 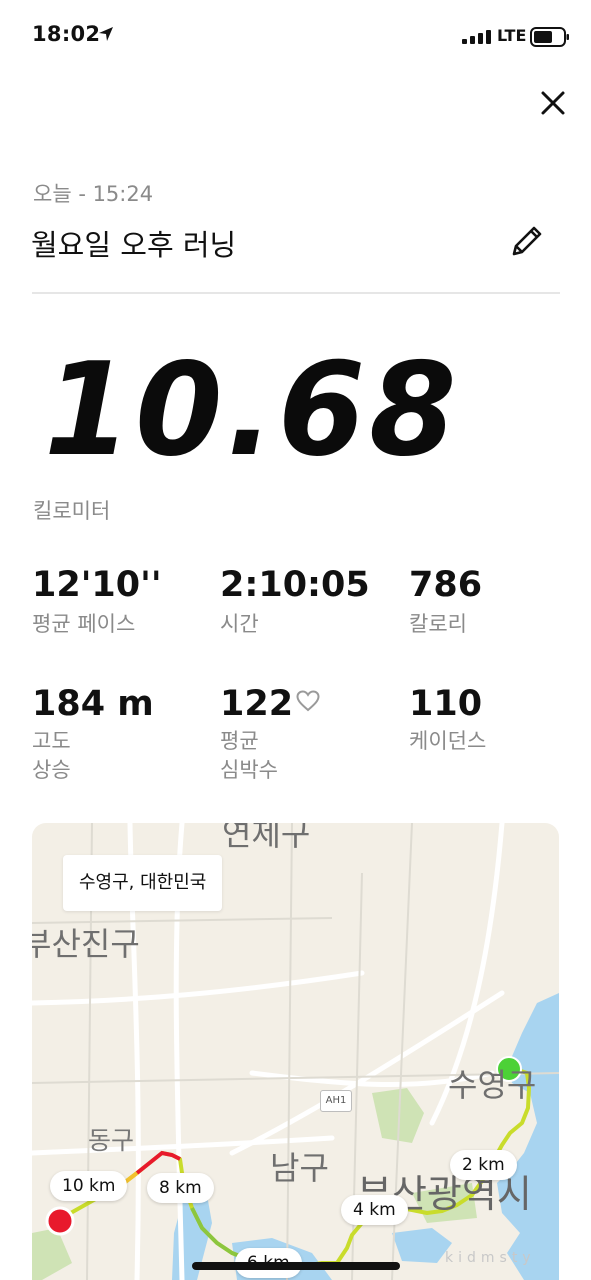 What do you see at coordinates (93, 704) in the screenshot?
I see `elevation-value: 184 m` at bounding box center [93, 704].